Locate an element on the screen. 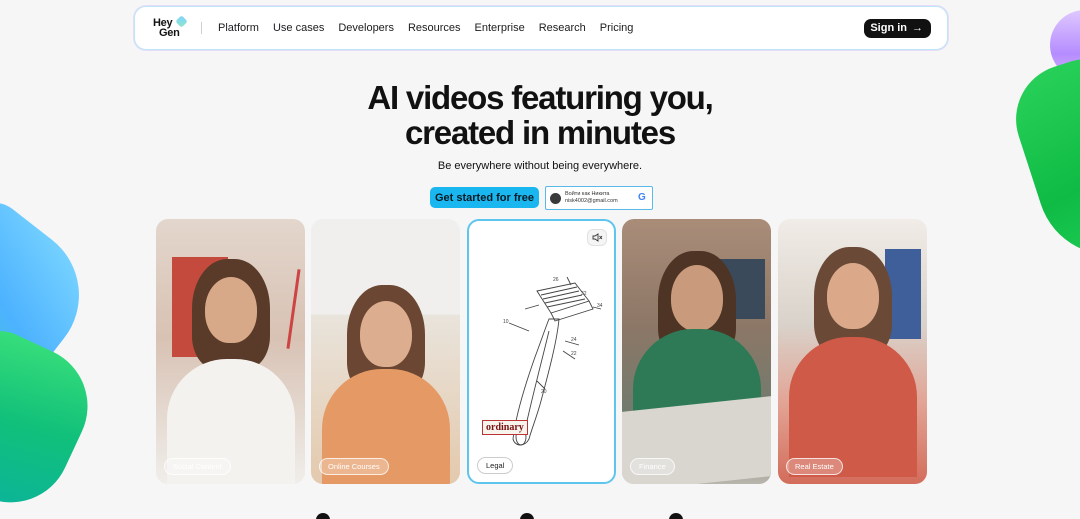 This screenshot has height=519, width=1080. svg-text: 10 is located at coordinates (506, 322).